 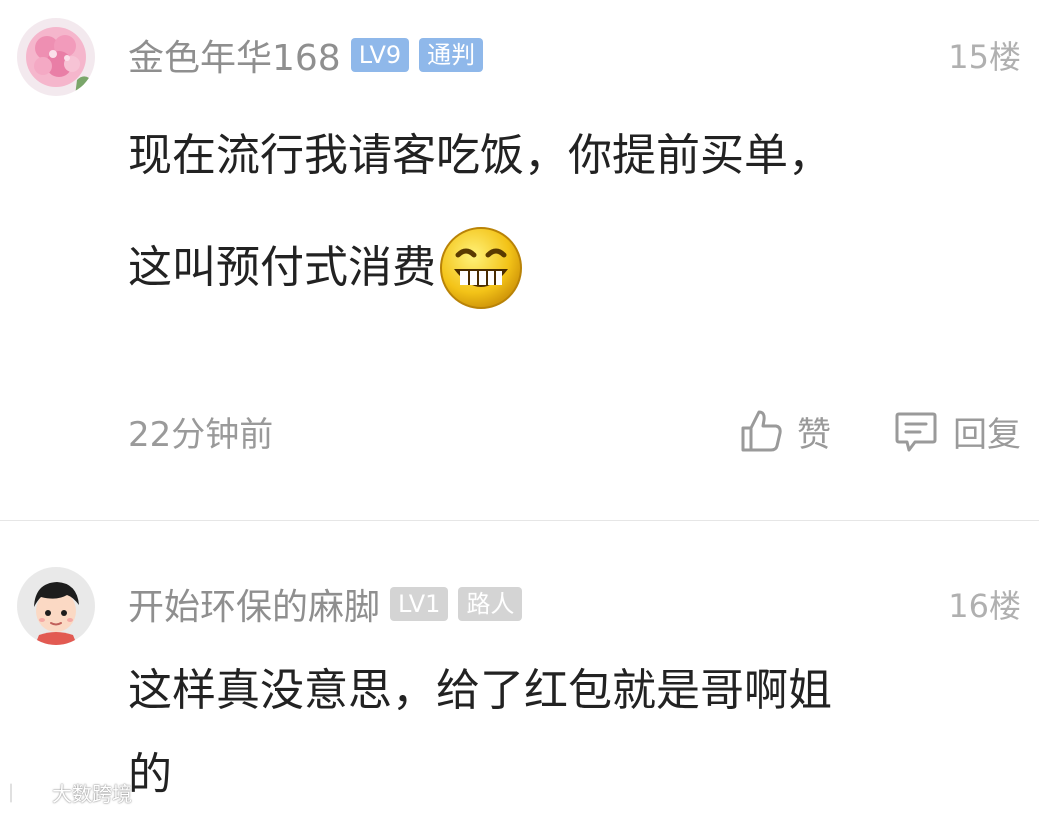 What do you see at coordinates (984, 606) in the screenshot?
I see `floor-number: 16楼` at bounding box center [984, 606].